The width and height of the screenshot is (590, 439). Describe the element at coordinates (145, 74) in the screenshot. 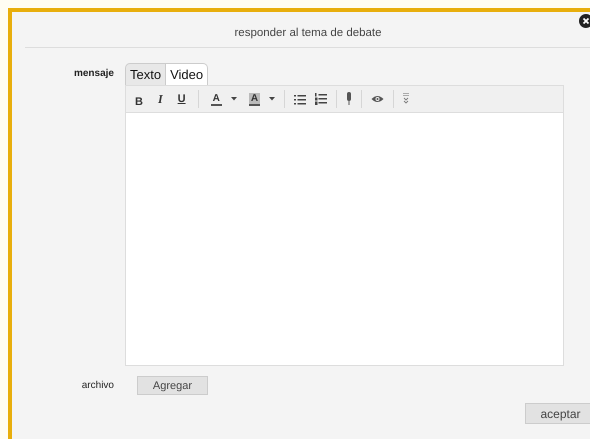

I see `editor-tab: Texto` at that location.